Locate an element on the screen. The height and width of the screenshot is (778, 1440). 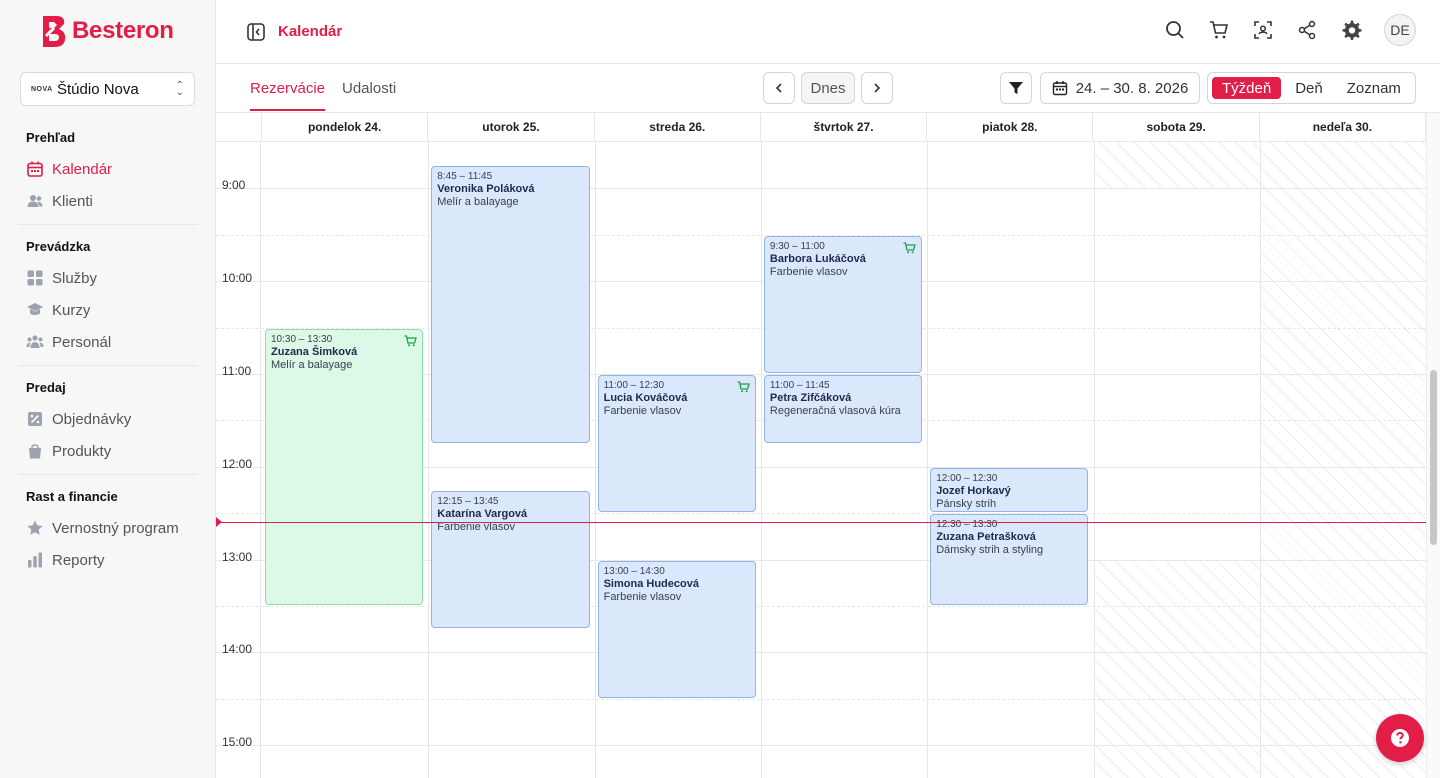
event-time: 8:45 – 11:45 is located at coordinates (465, 177).